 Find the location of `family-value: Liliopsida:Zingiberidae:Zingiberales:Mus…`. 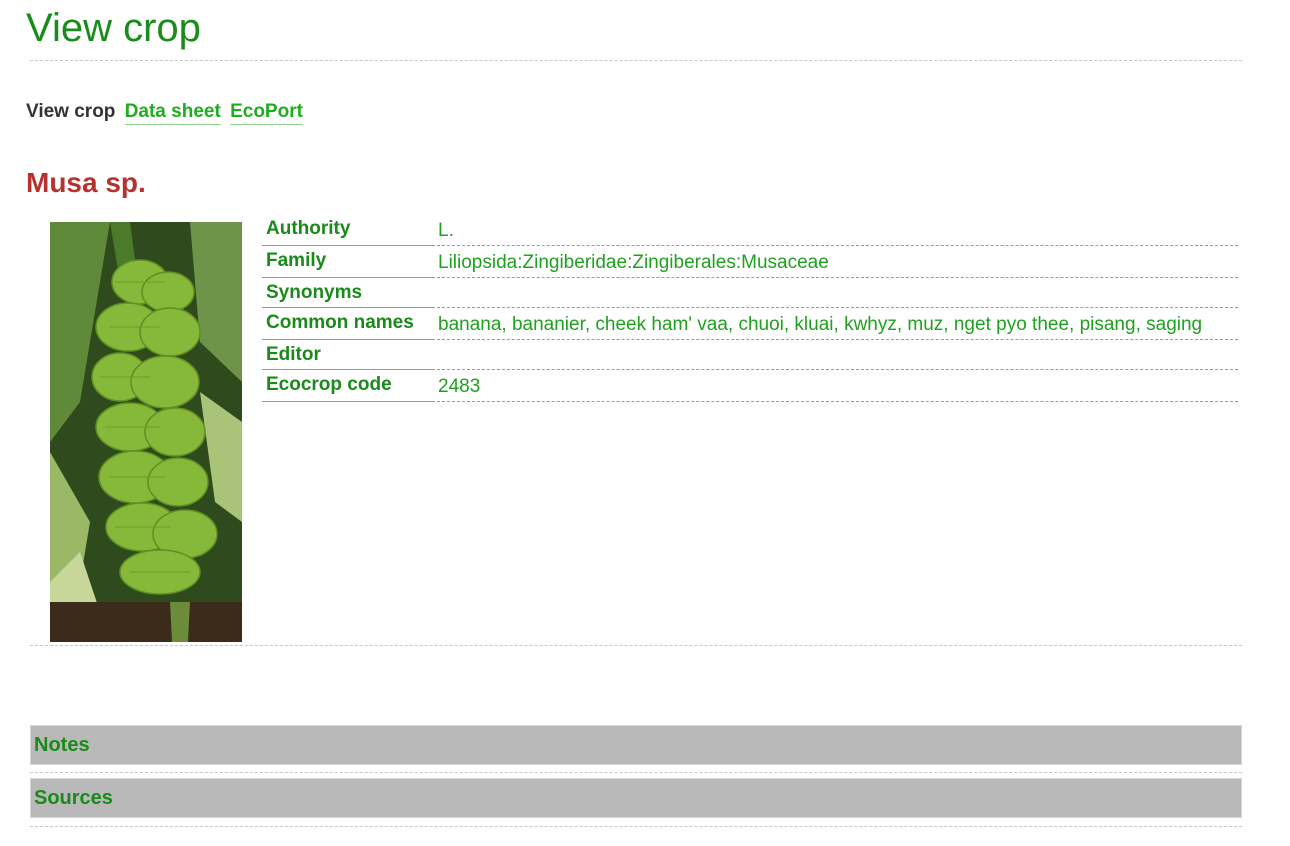

family-value: Liliopsida:Zingiberidae:Zingiberales:Mus… is located at coordinates (835, 261).